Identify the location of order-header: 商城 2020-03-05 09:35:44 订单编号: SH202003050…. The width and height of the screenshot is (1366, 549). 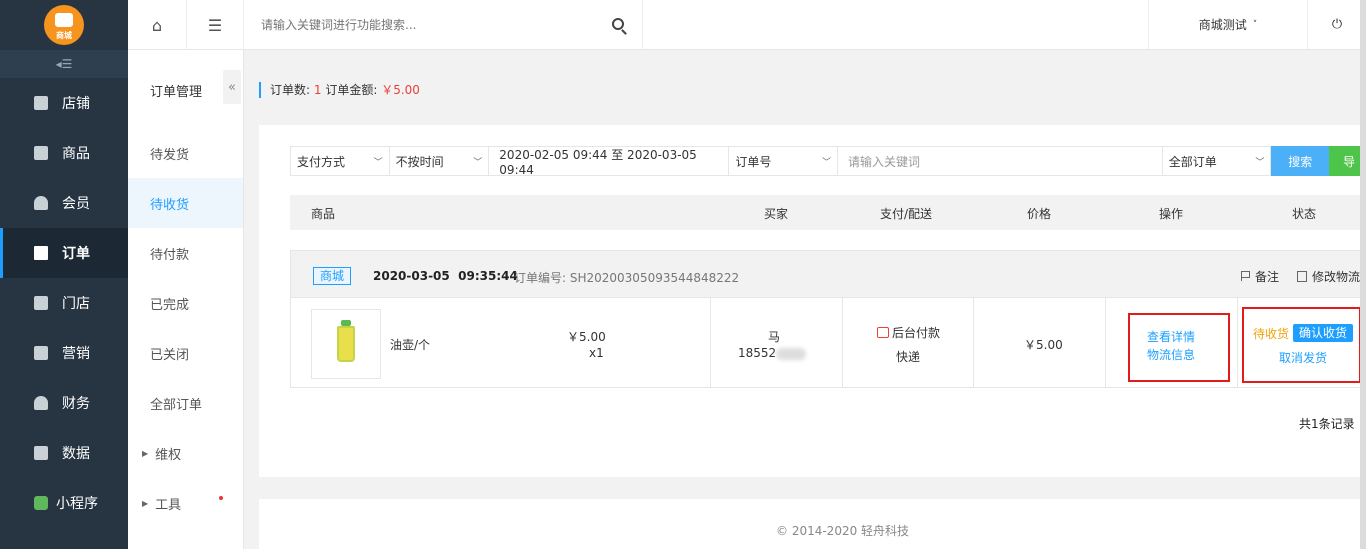
(828, 274).